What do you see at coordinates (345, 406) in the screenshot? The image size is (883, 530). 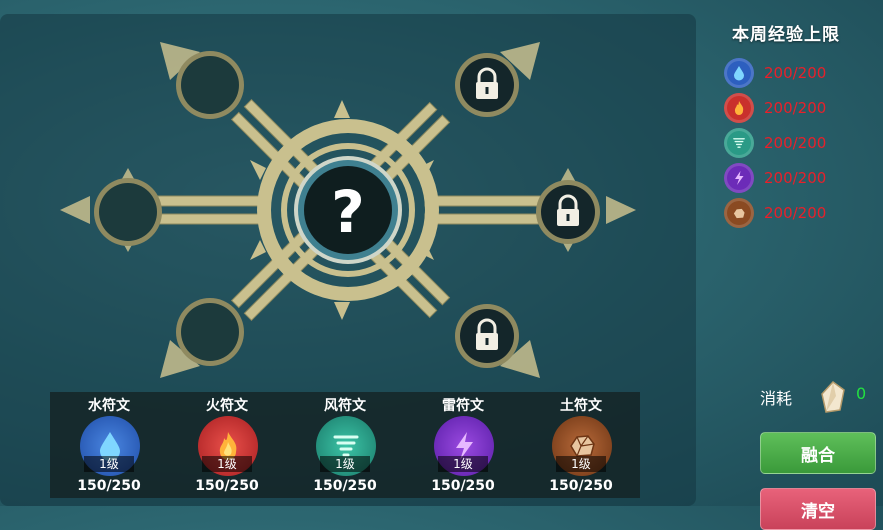 I see `rune-name: 风符文` at bounding box center [345, 406].